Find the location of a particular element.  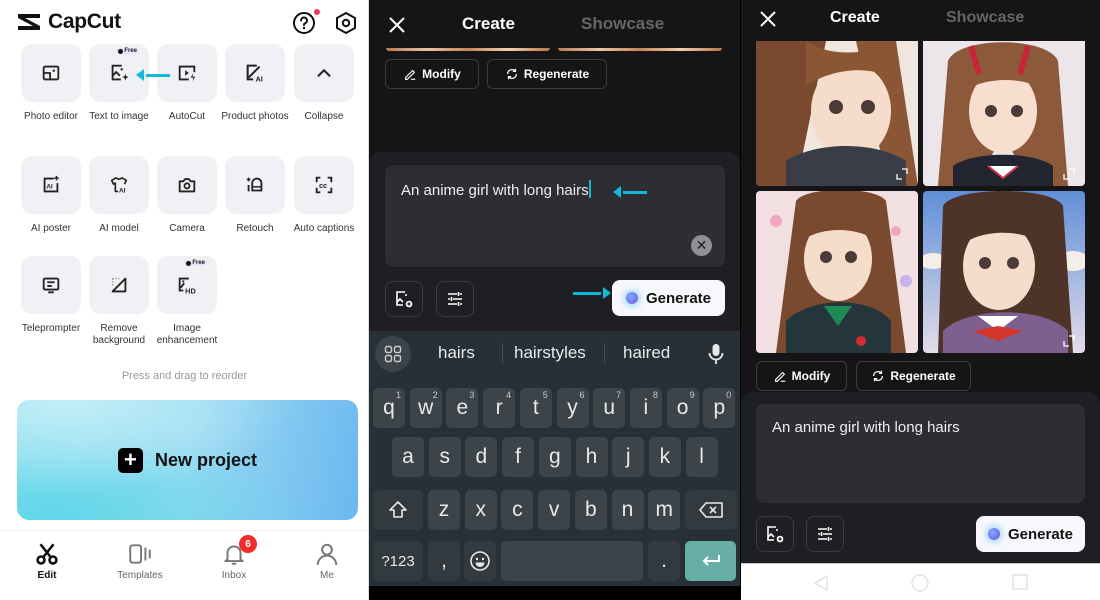

space-key is located at coordinates (572, 561).